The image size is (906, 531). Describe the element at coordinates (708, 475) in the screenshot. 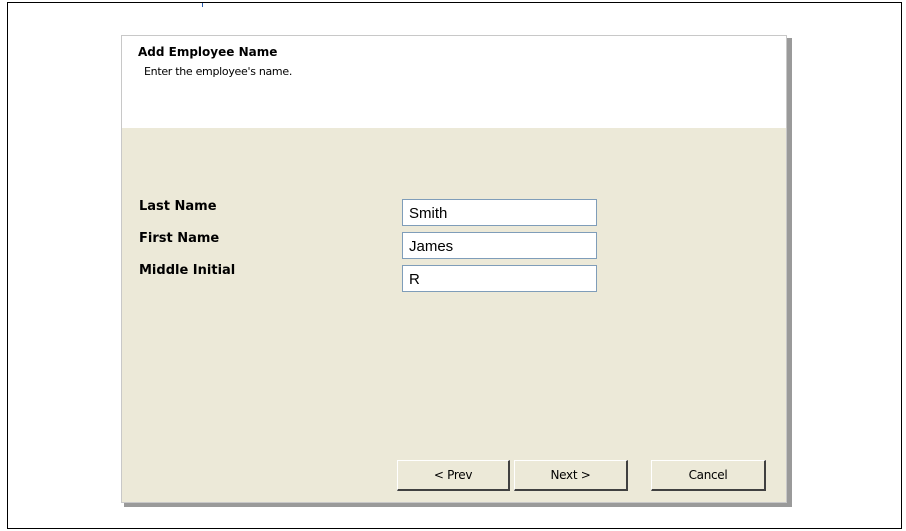

I see `cancel-button: Cancel` at that location.